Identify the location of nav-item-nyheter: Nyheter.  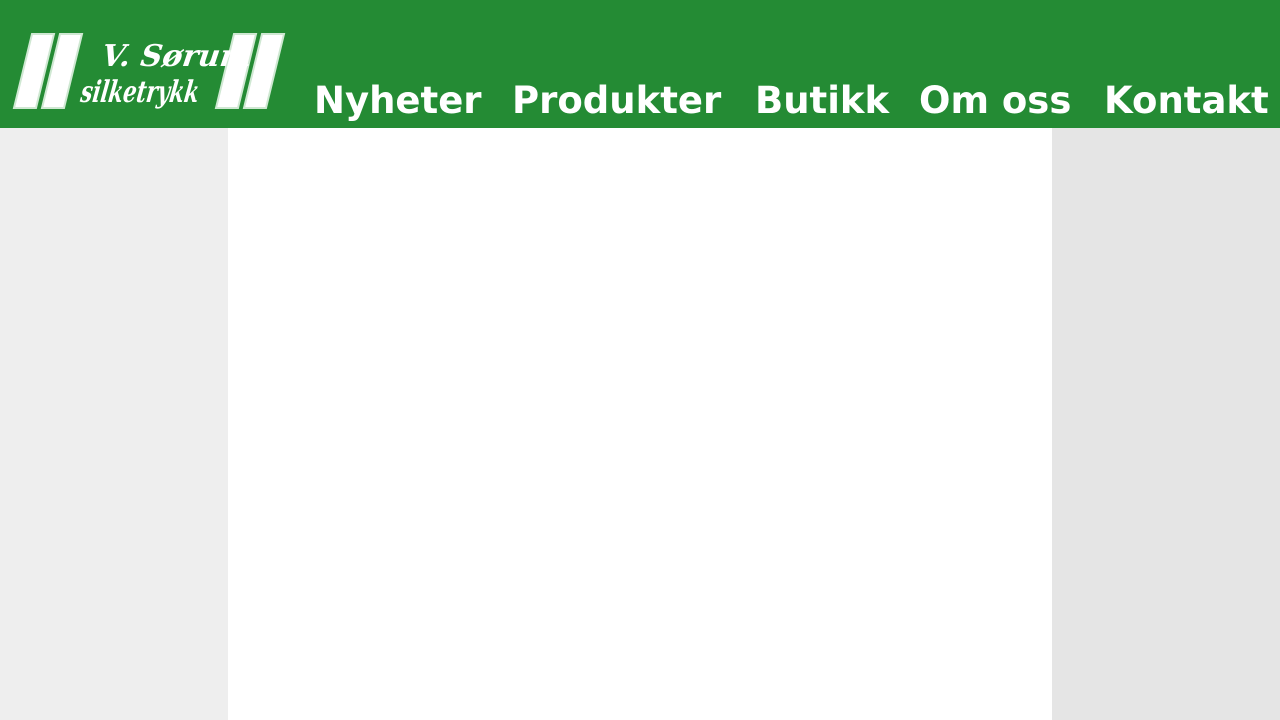
(398, 101).